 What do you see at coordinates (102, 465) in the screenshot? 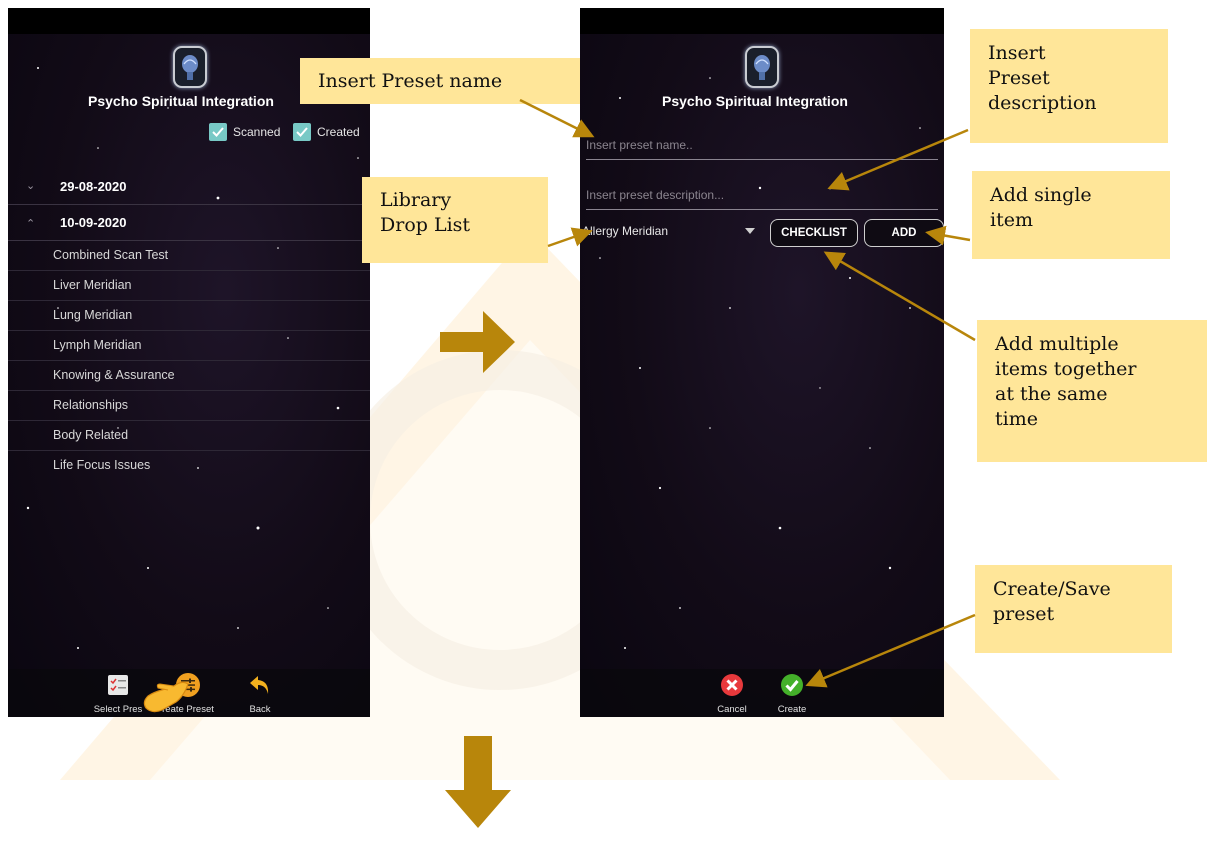
I see `preset-name: Life Focus Issues` at bounding box center [102, 465].